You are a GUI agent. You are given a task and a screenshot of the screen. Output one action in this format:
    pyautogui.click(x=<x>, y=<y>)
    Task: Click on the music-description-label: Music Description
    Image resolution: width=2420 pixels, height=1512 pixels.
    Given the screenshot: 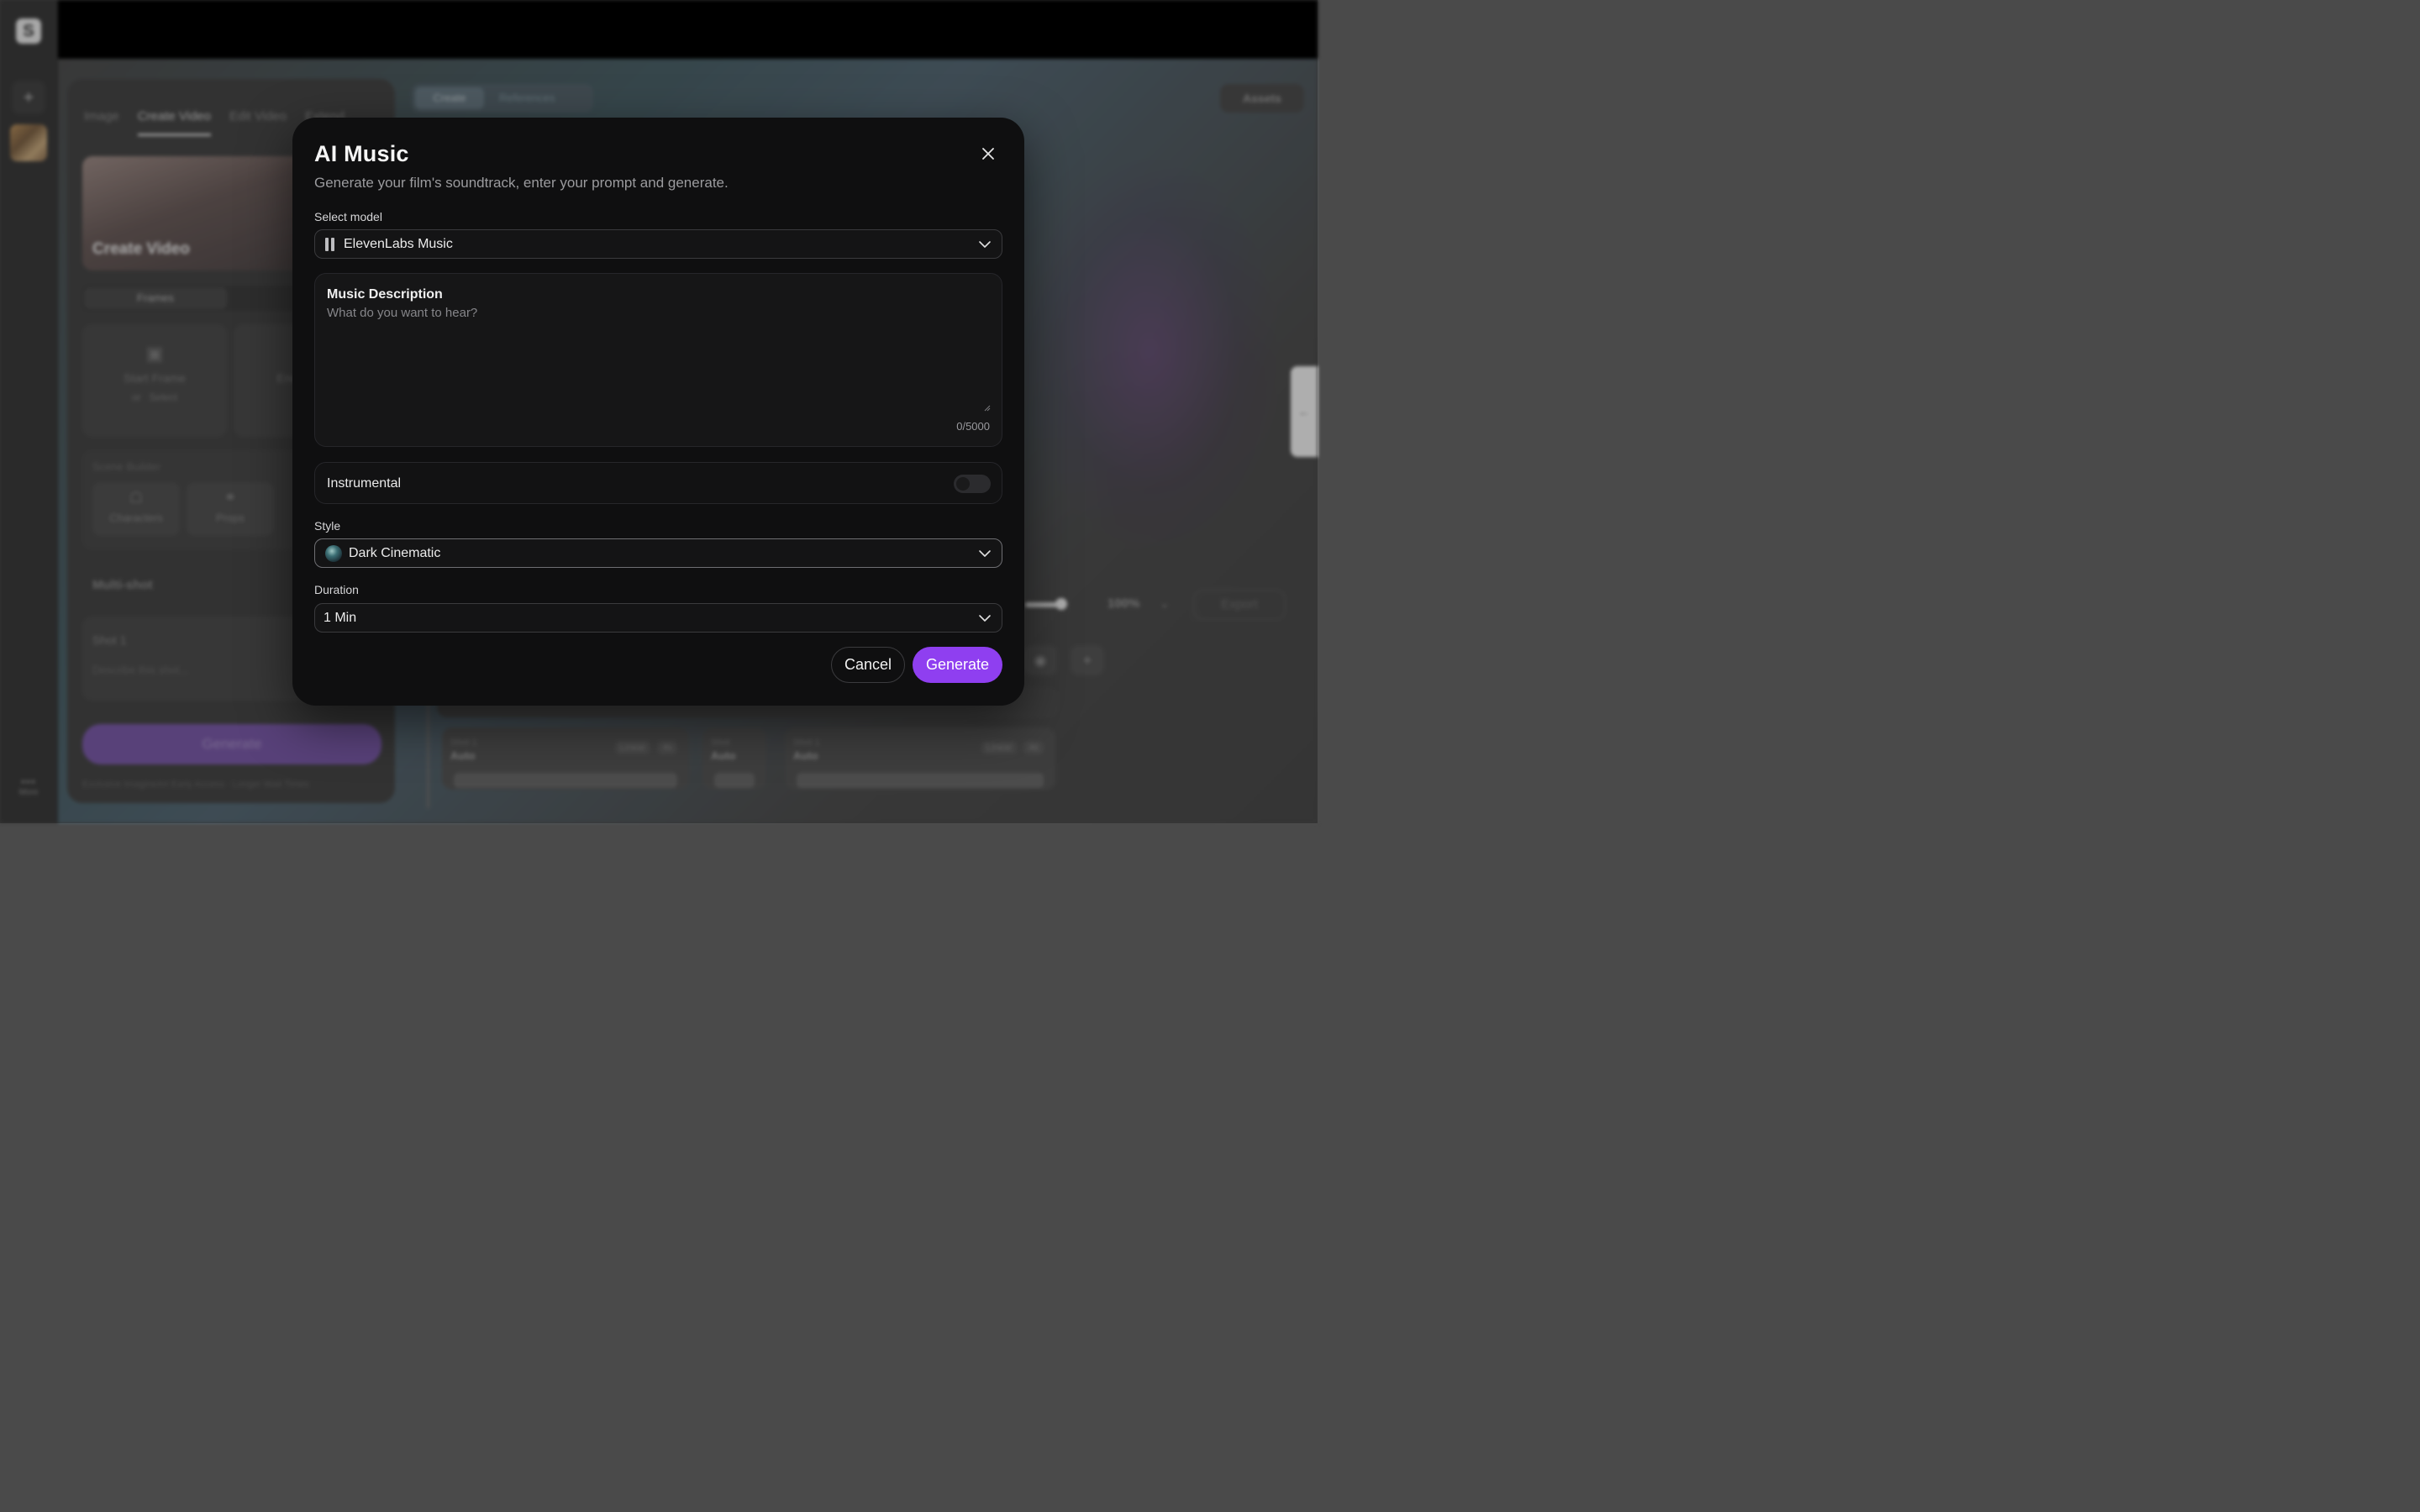 What is the action you would take?
    pyautogui.click(x=385, y=294)
    